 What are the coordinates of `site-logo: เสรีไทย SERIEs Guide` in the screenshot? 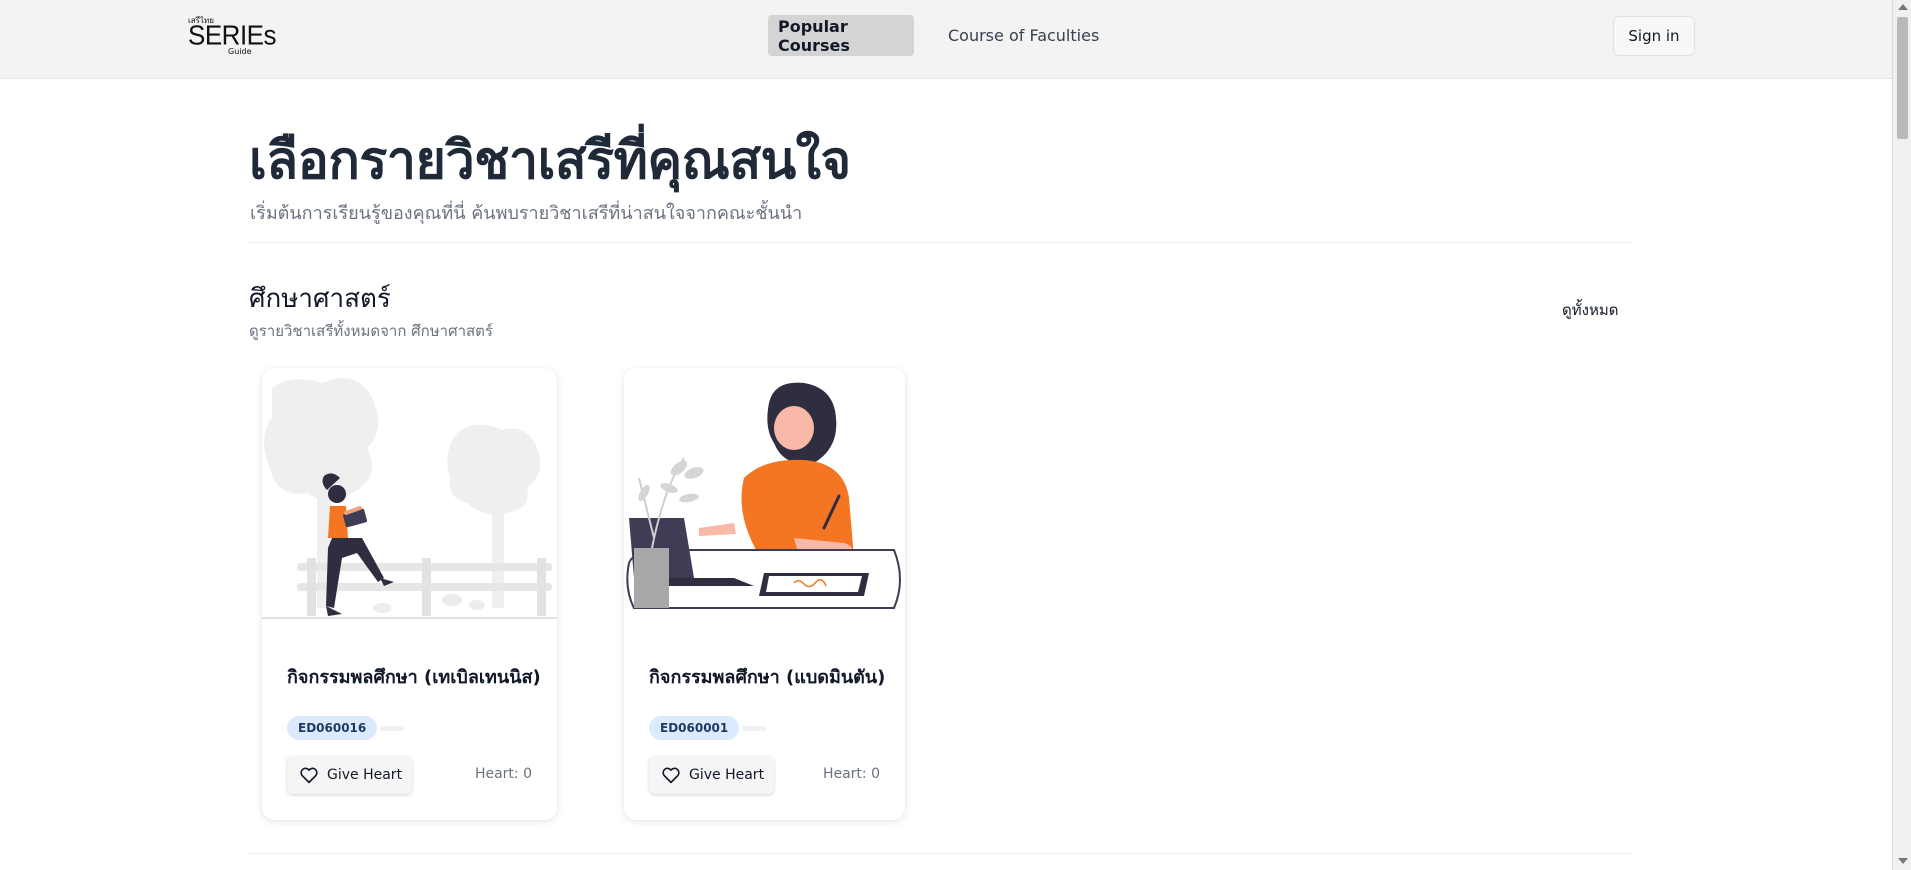 It's located at (232, 36).